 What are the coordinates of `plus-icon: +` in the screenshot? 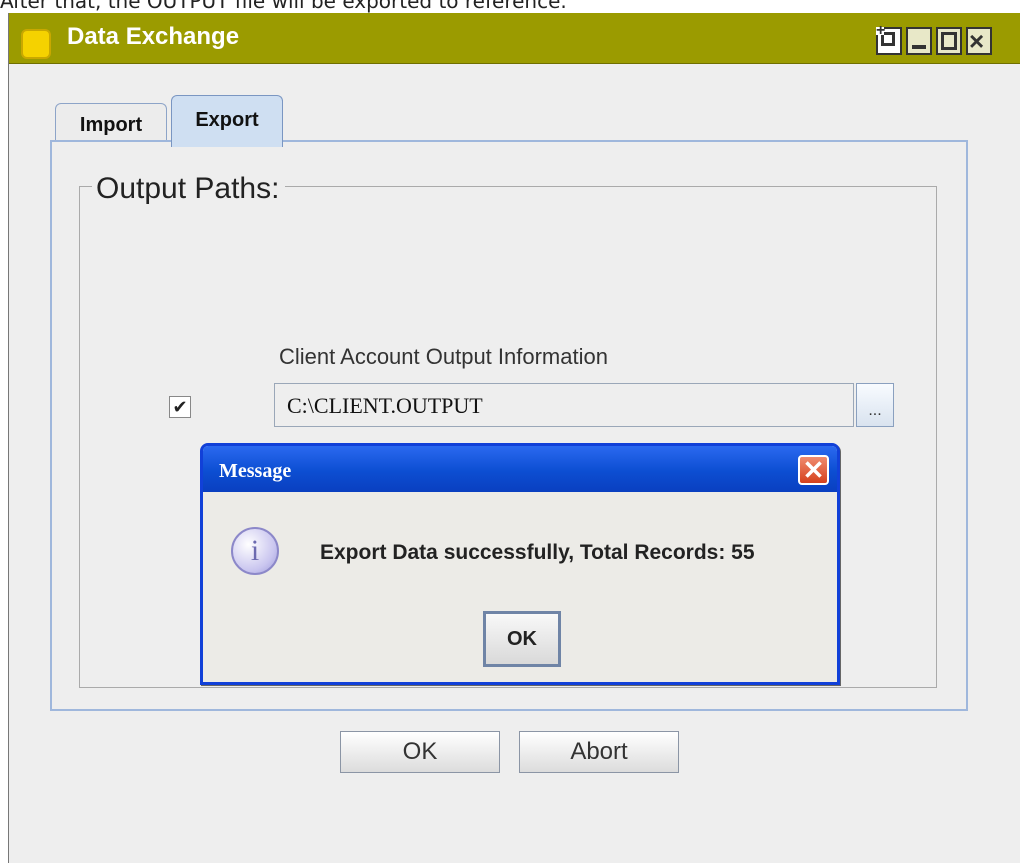 It's located at (881, 30).